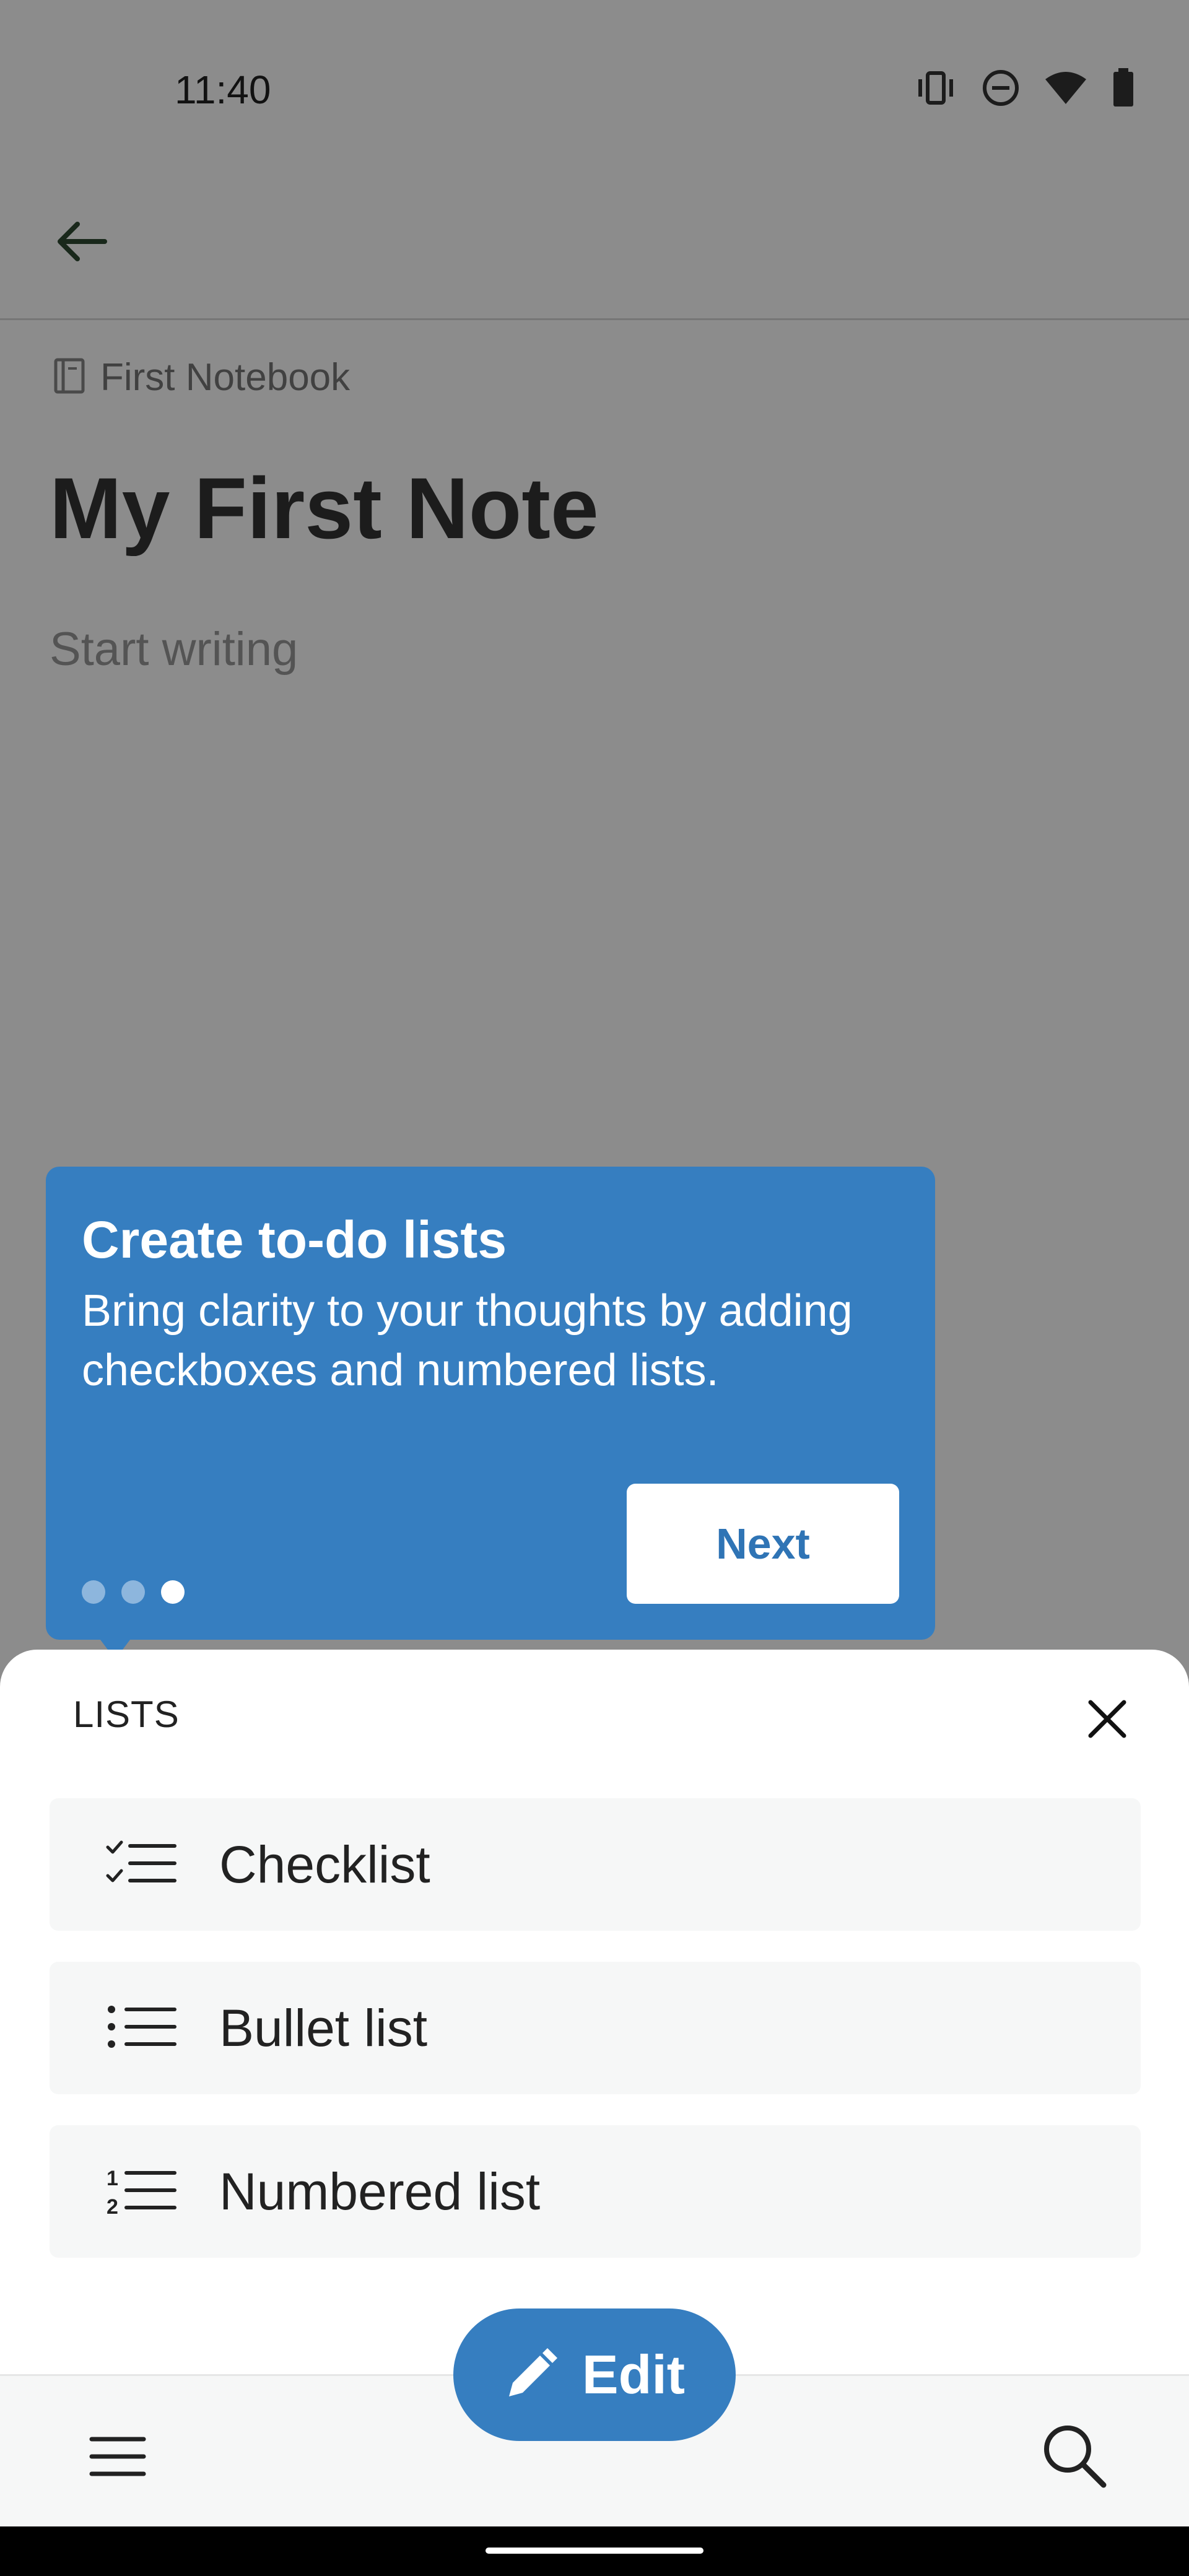 The height and width of the screenshot is (2576, 1189). I want to click on hamburger-menu-icon, so click(117, 2456).